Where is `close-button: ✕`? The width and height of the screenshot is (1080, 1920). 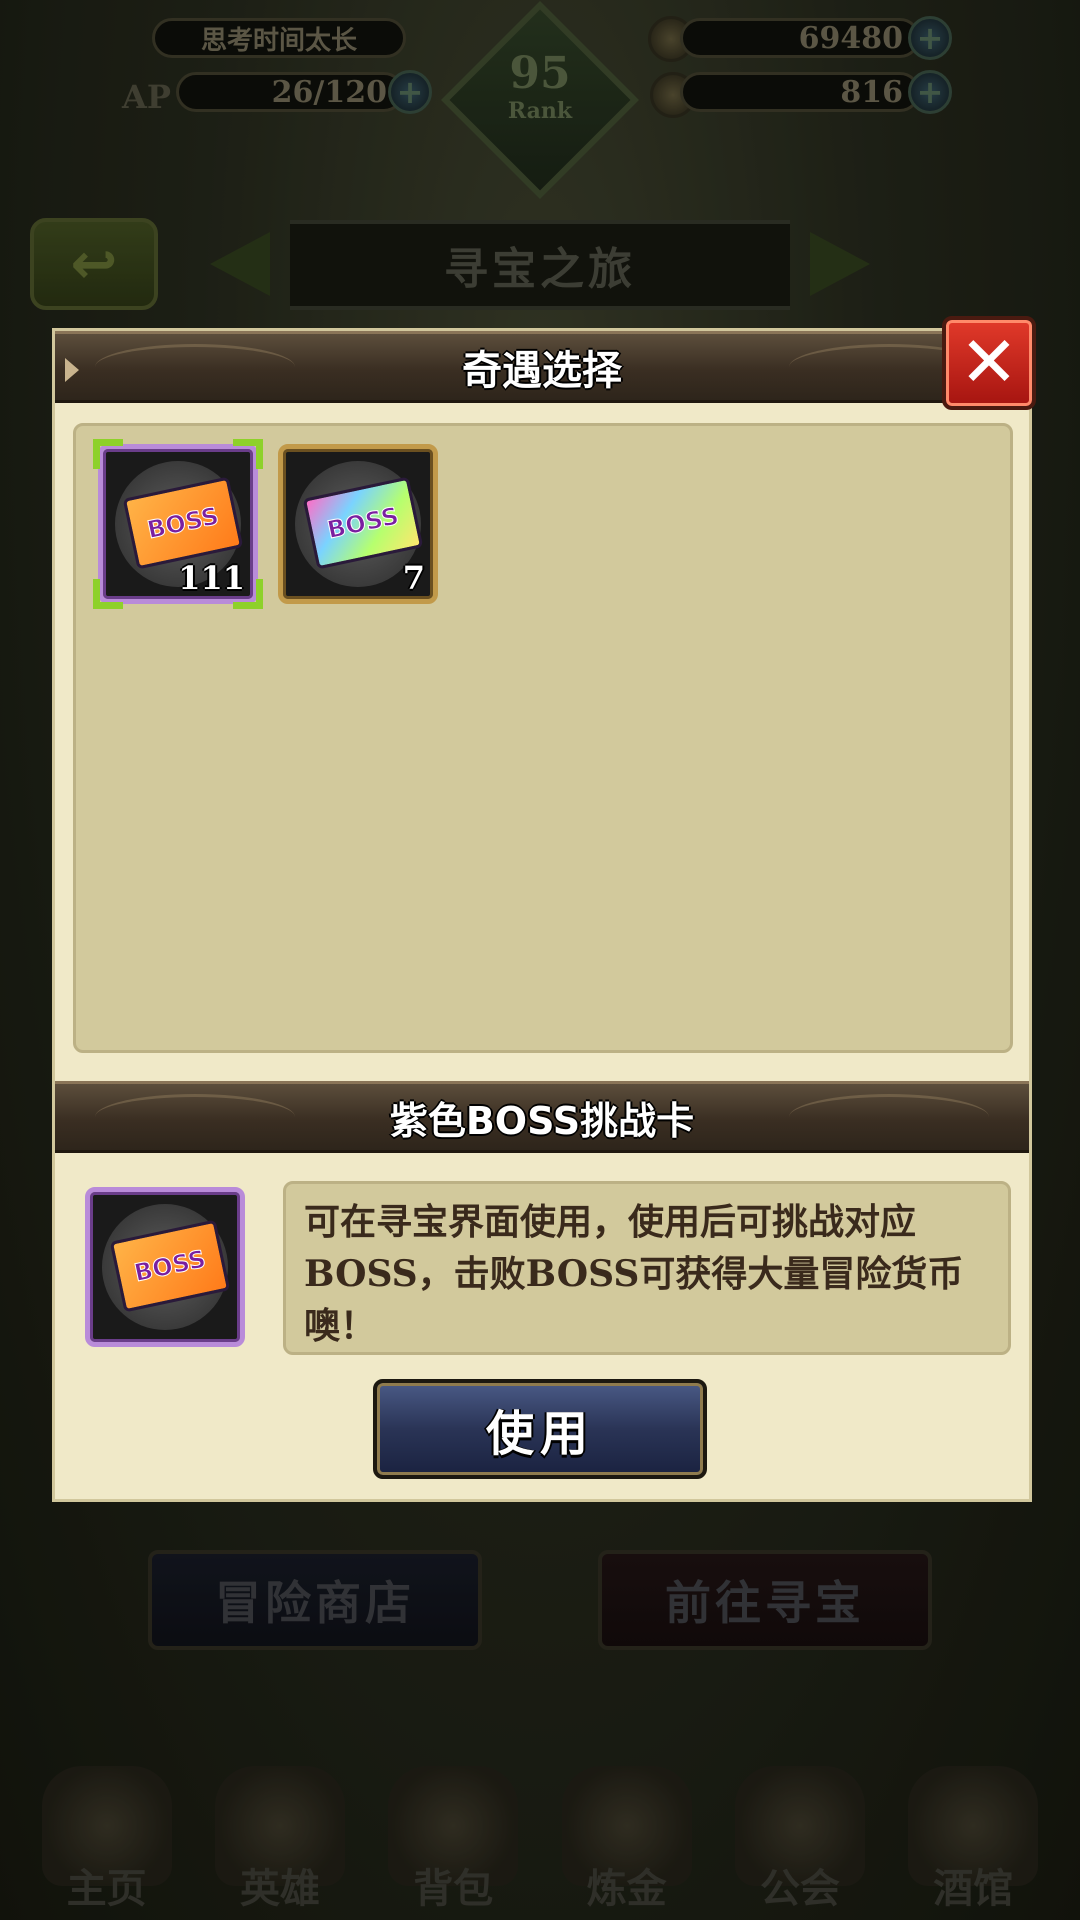 close-button: ✕ is located at coordinates (989, 363).